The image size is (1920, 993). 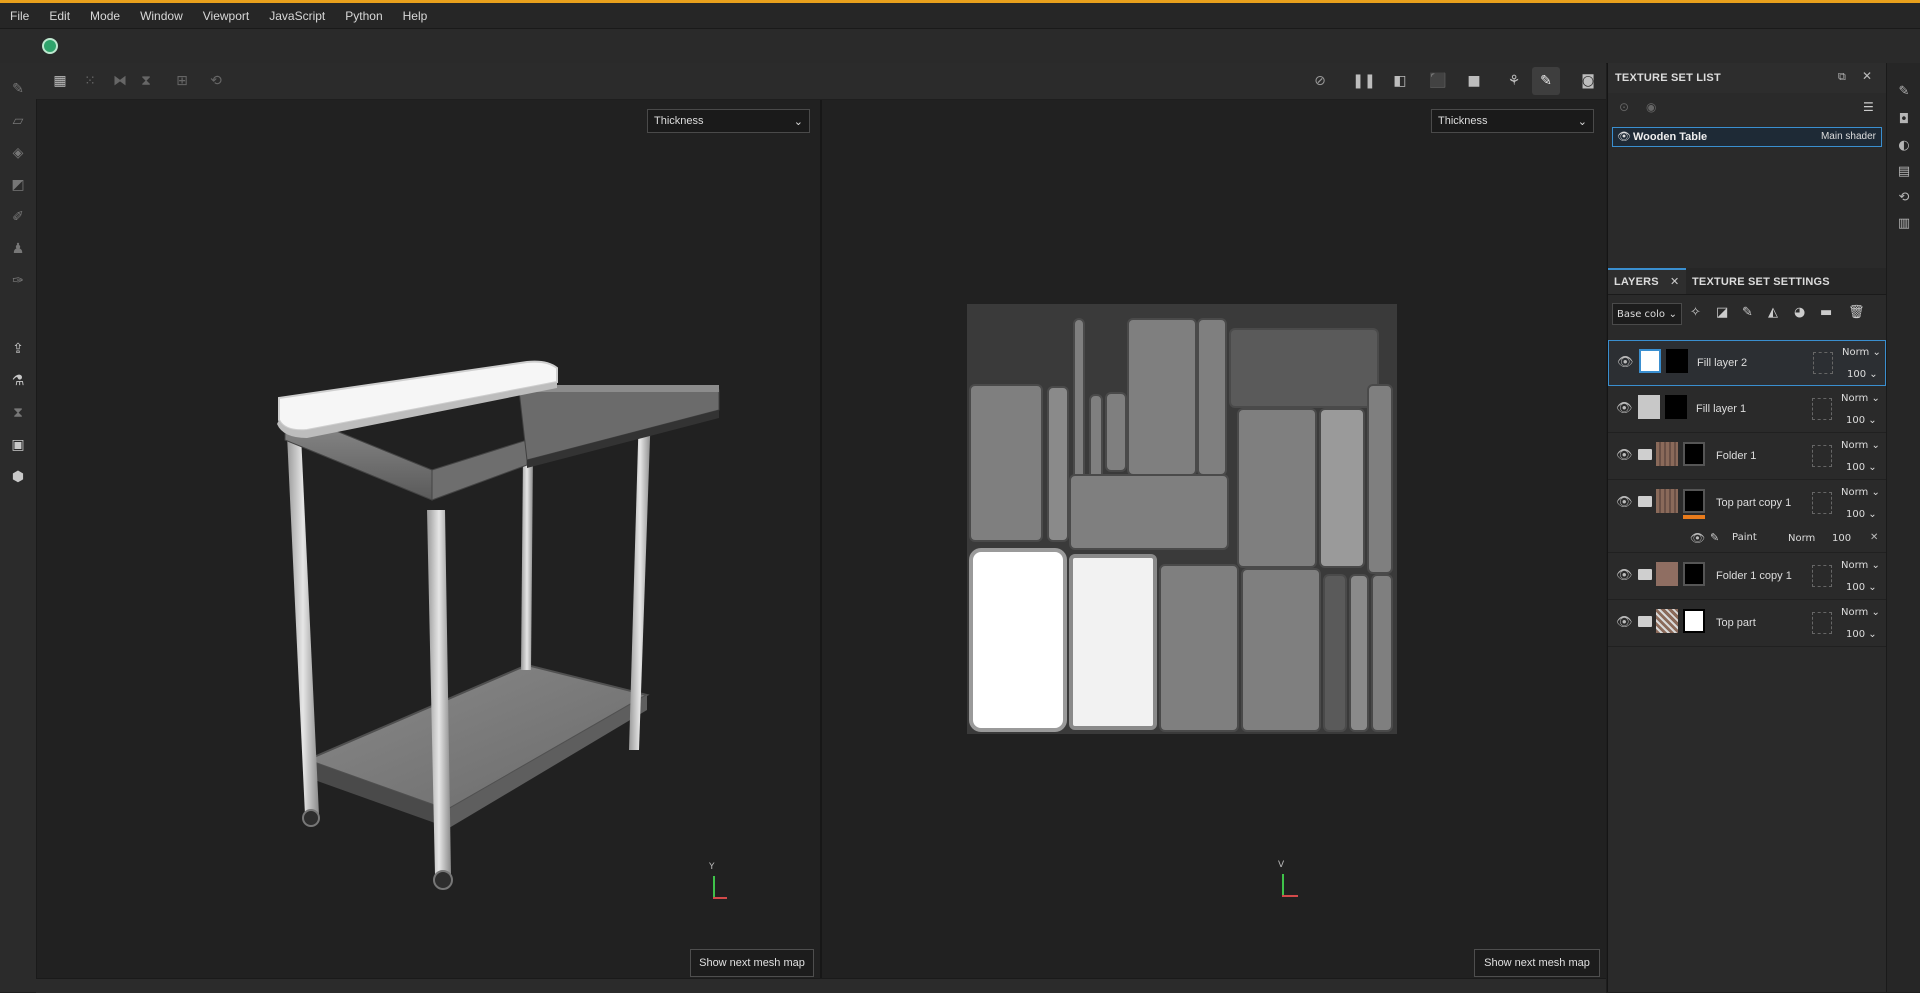 I want to click on plugin-icon, so click(x=50, y=46).